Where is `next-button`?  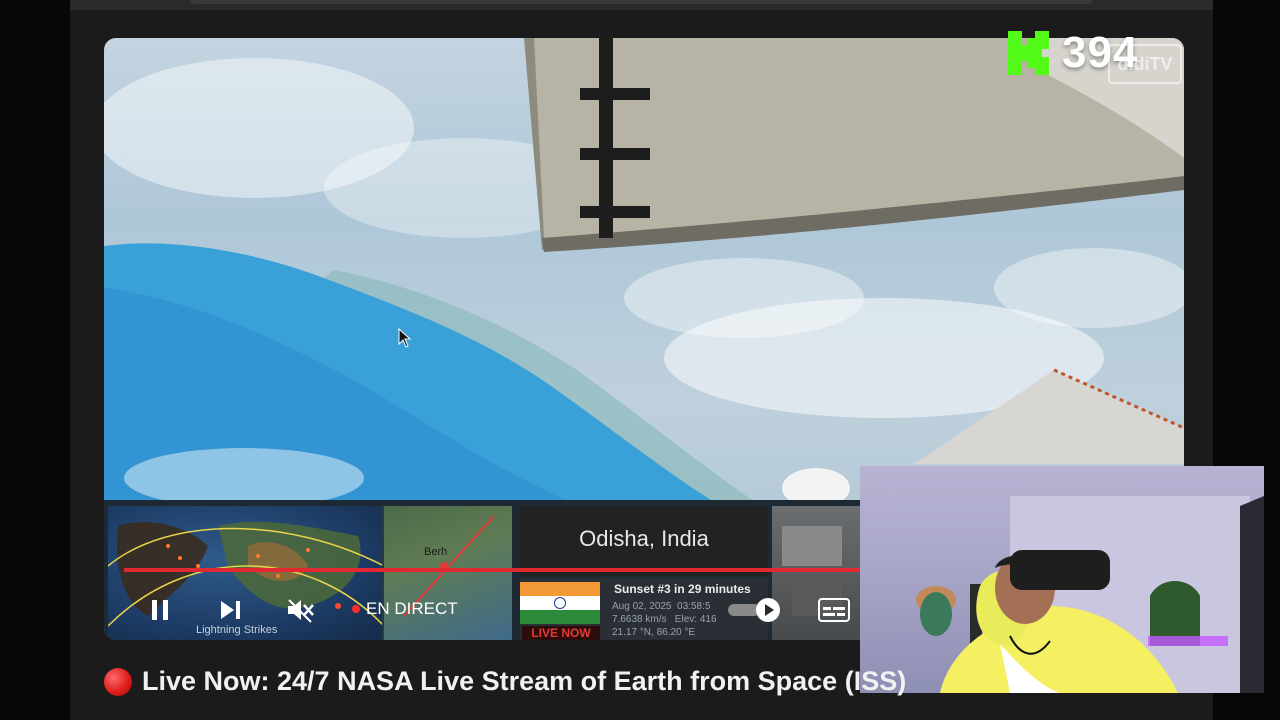
next-button is located at coordinates (230, 610).